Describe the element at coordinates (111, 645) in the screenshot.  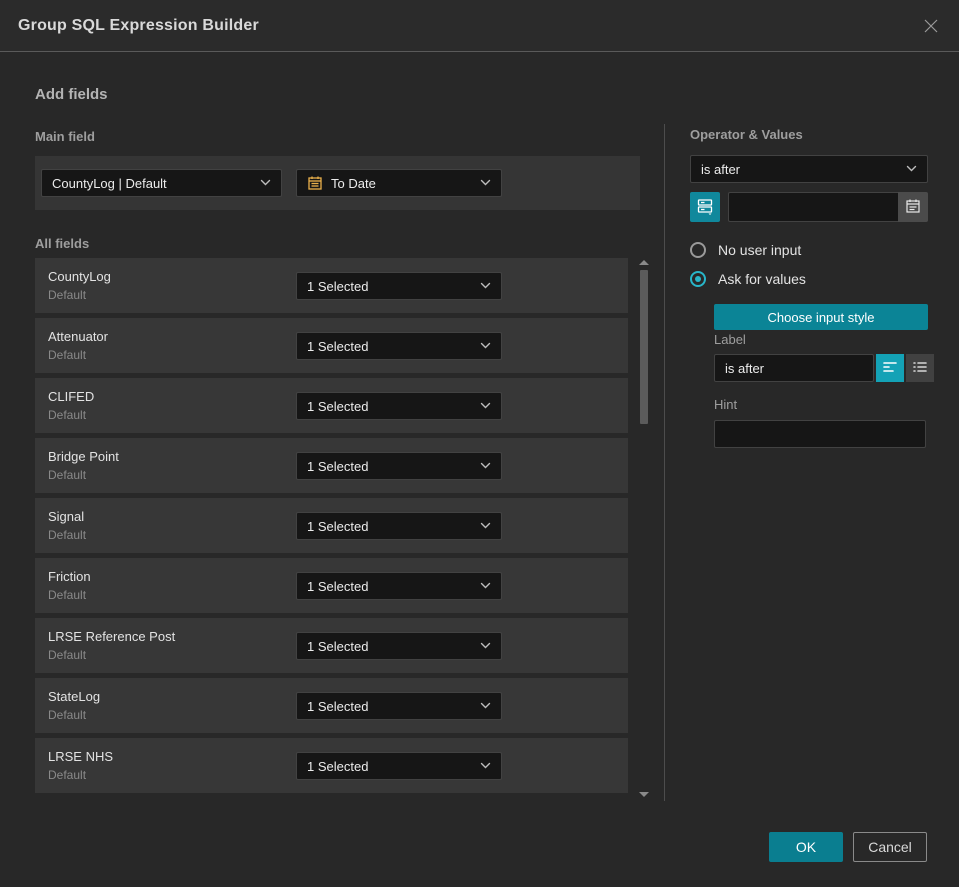
I see `field-row-names: LRSE Reference Post Default` at that location.